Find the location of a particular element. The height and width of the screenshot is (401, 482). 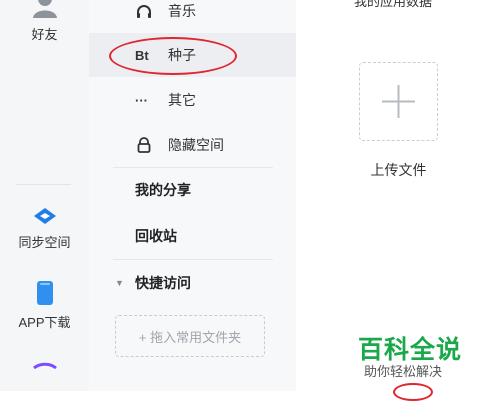

sync-space-icon is located at coordinates (44, 216).